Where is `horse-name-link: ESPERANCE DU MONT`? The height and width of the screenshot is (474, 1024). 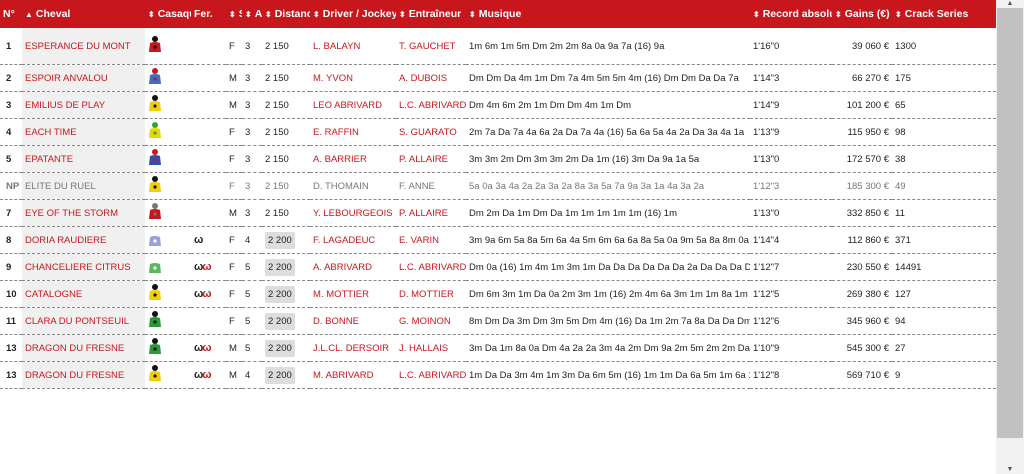 horse-name-link: ESPERANCE DU MONT is located at coordinates (78, 46).